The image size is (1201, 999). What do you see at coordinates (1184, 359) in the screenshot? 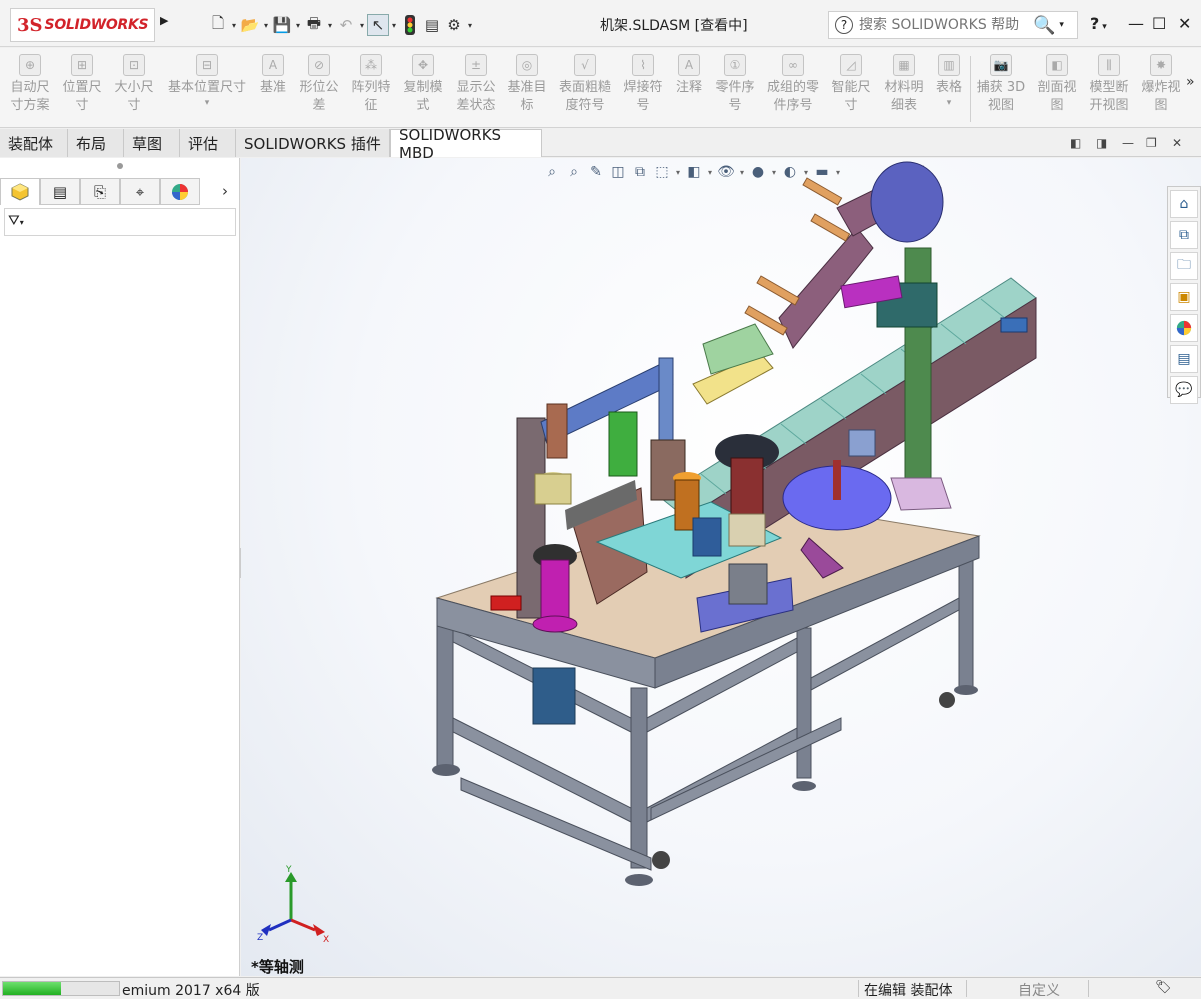
I see `custom-properties-icon: ▤` at bounding box center [1184, 359].